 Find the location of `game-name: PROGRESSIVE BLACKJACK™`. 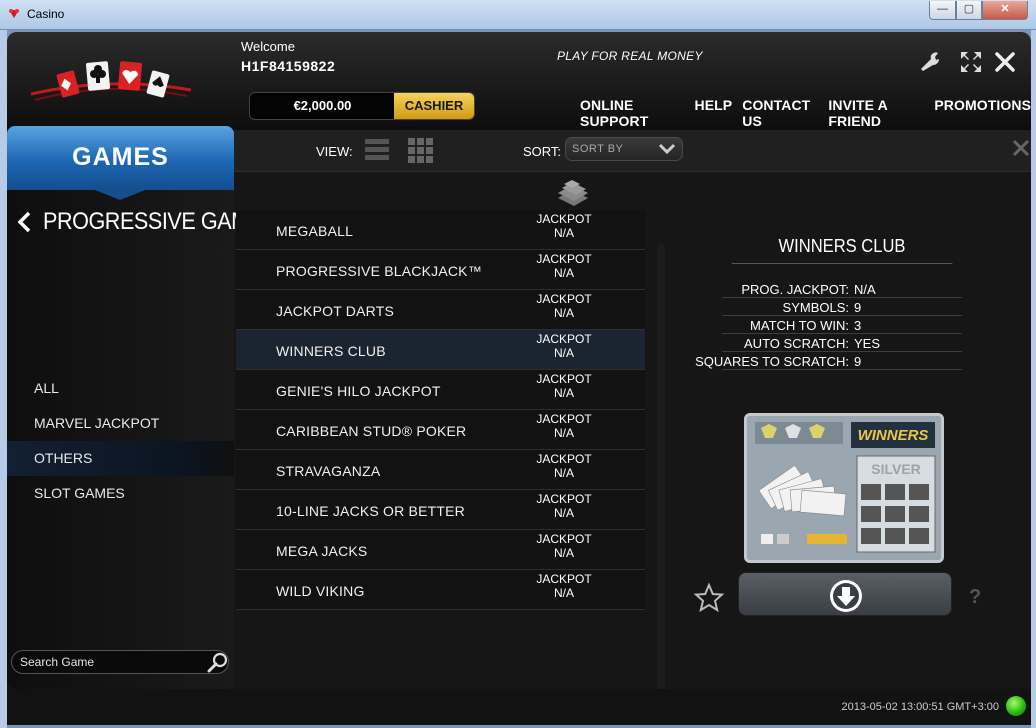

game-name: PROGRESSIVE BLACKJACK™ is located at coordinates (379, 271).